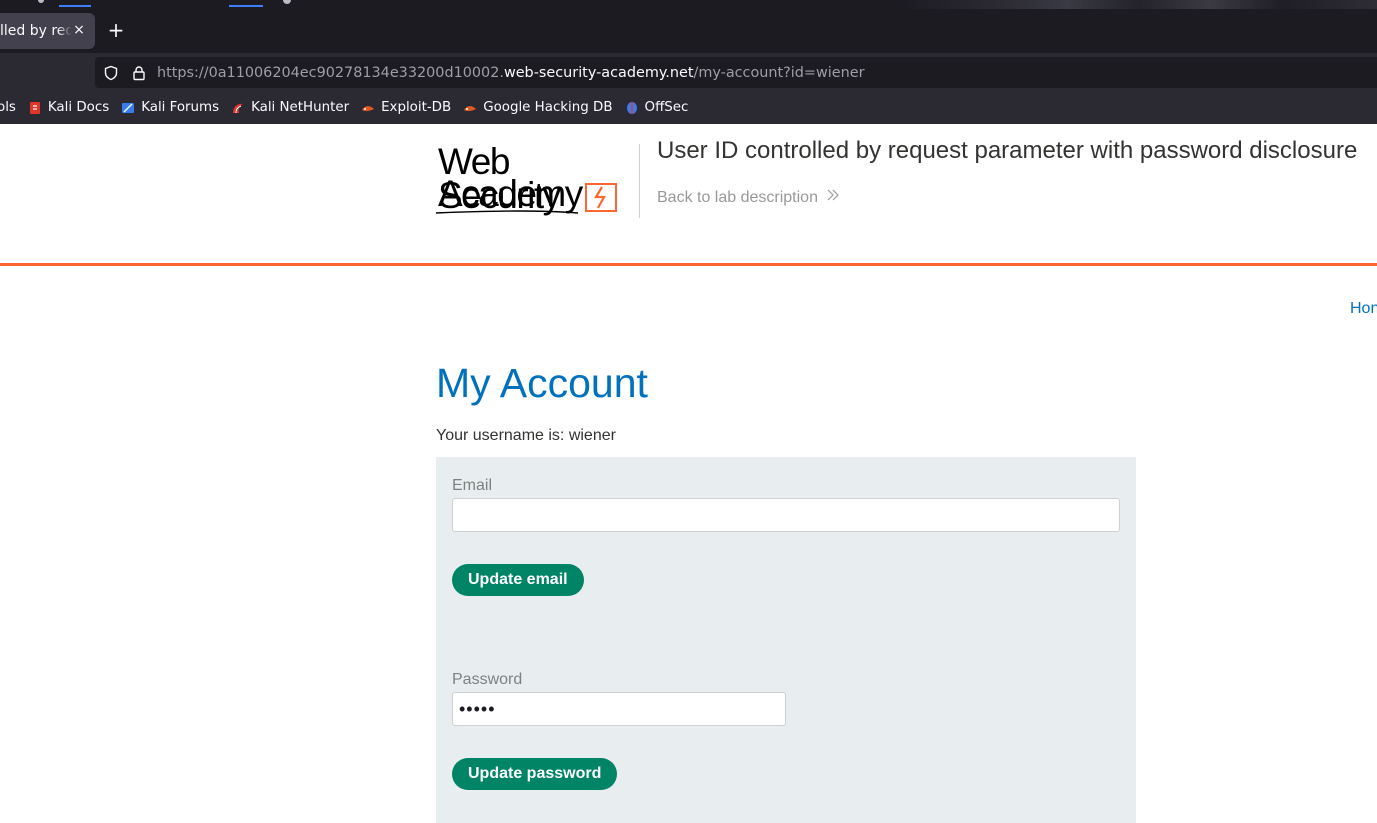 The height and width of the screenshot is (823, 1377). I want to click on bookmark-exploit-db: Exploit-DB, so click(406, 107).